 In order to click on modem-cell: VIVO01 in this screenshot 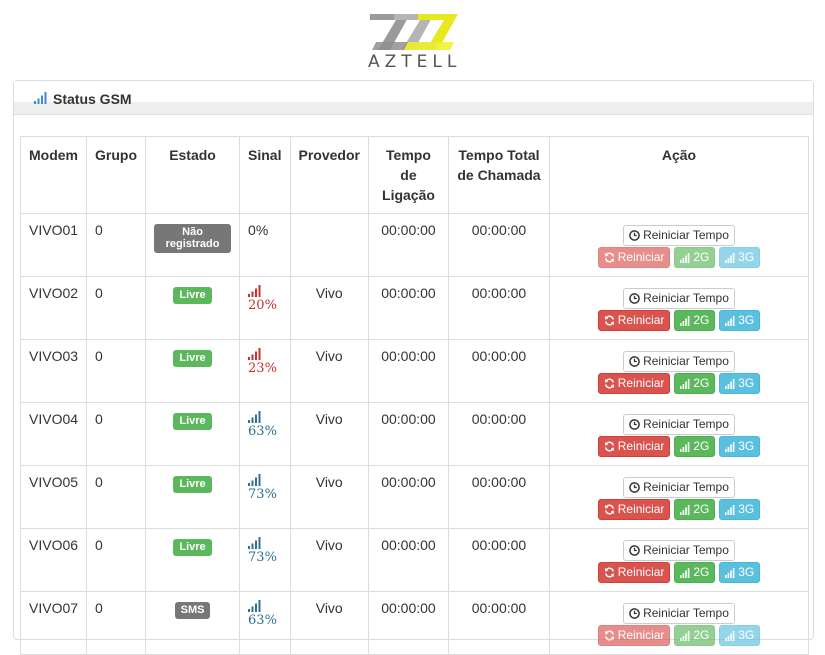, I will do `click(53, 245)`.